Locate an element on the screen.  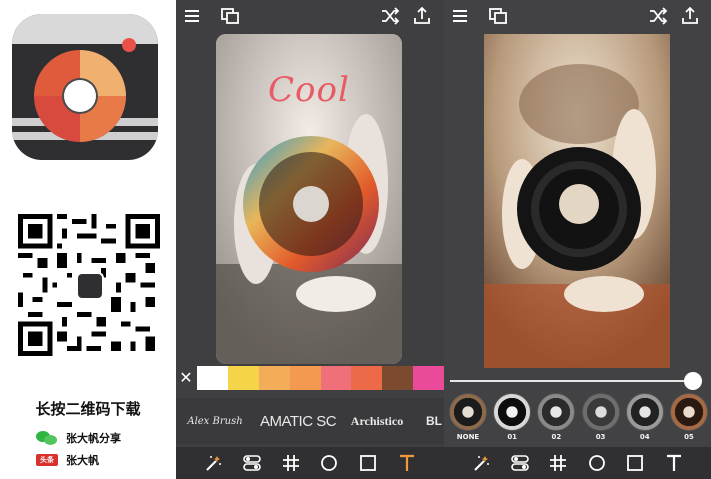
wechat-label: 张大帆分享 is located at coordinates (93, 438).